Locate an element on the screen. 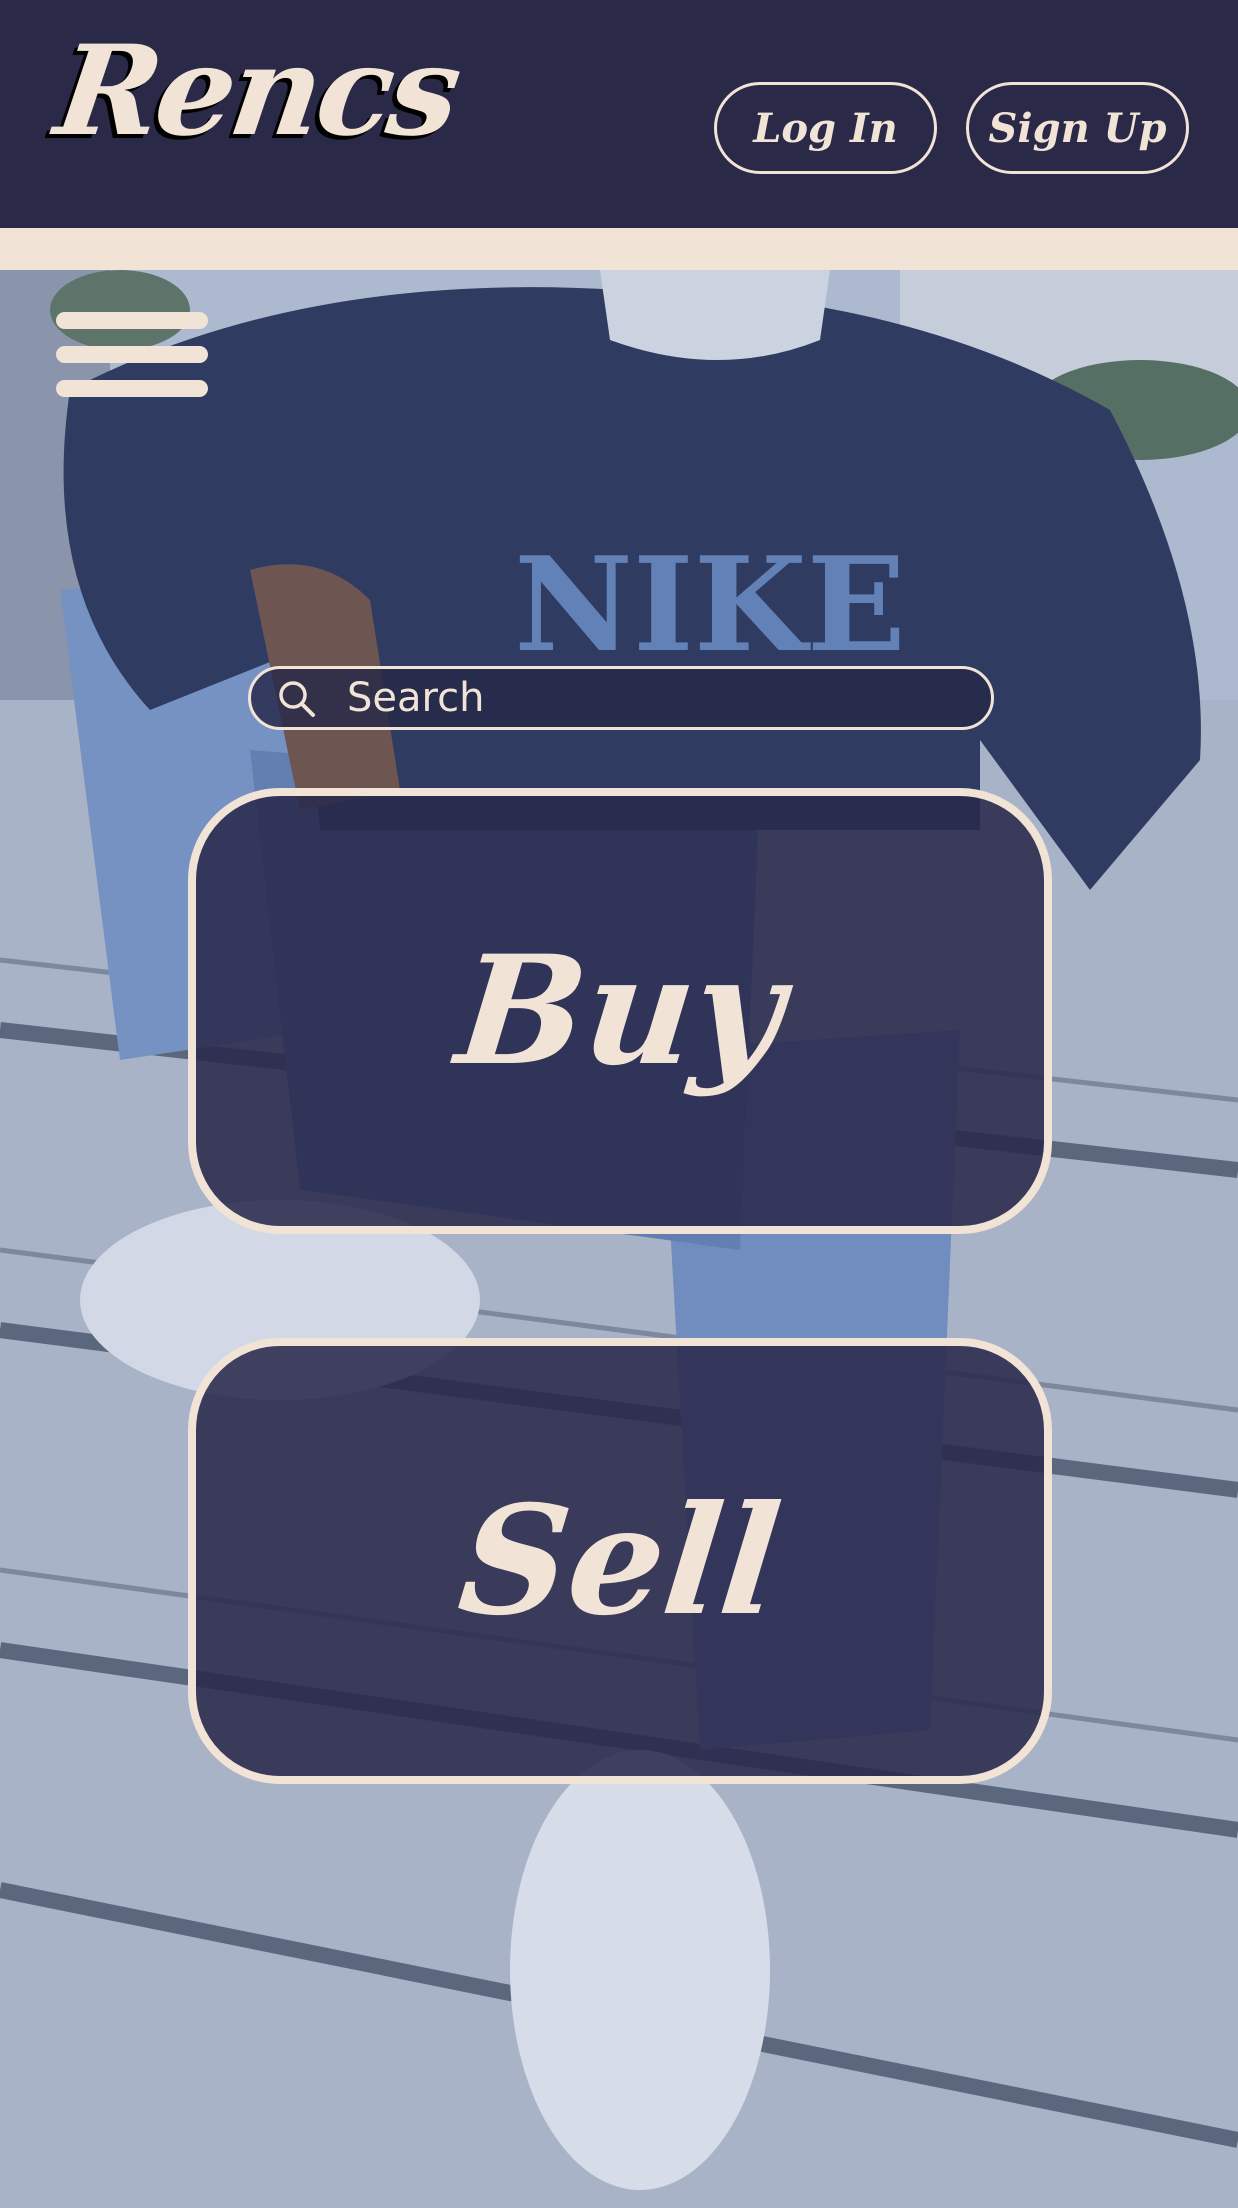 Image resolution: width=1238 pixels, height=2208 pixels. brand-logo: Rencs is located at coordinates (257, 91).